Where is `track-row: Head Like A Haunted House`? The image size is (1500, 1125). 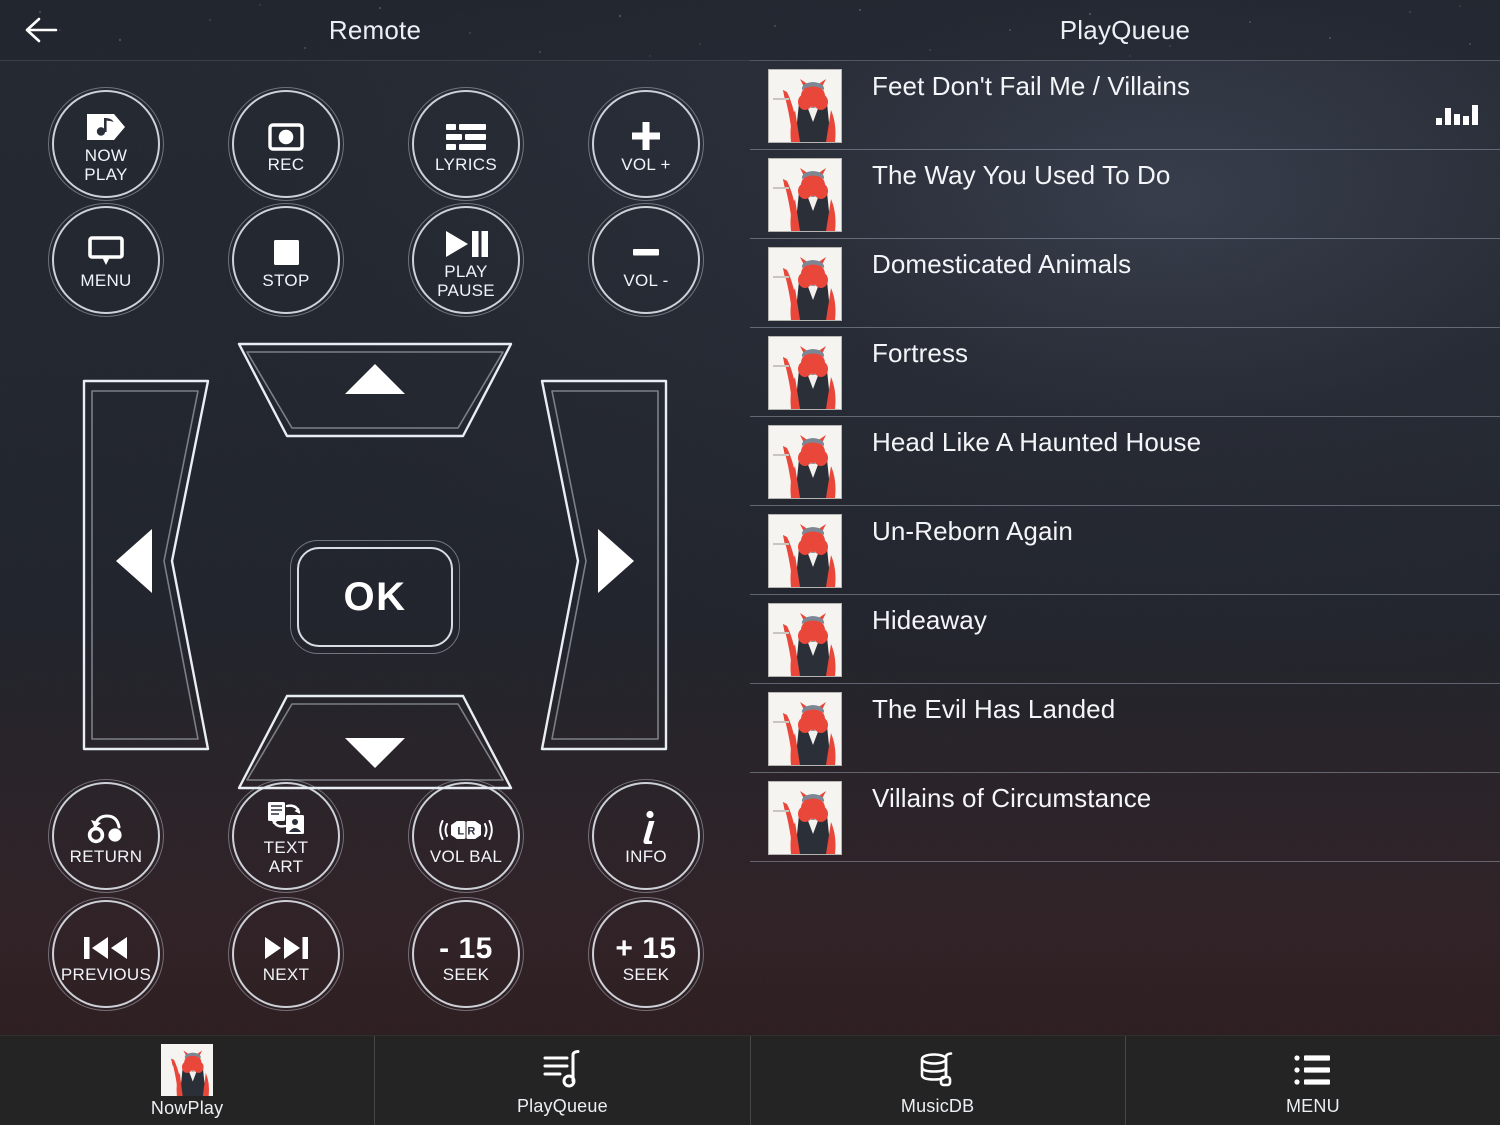 track-row: Head Like A Haunted House is located at coordinates (1125, 461).